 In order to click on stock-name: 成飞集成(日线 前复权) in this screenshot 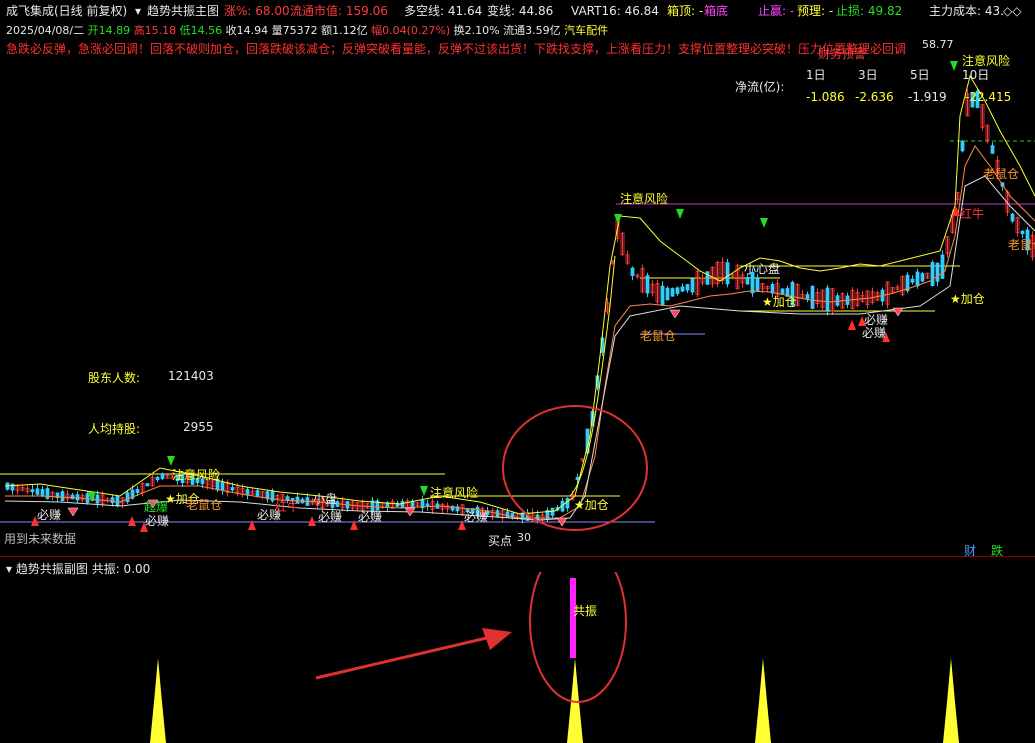, I will do `click(66, 11)`.